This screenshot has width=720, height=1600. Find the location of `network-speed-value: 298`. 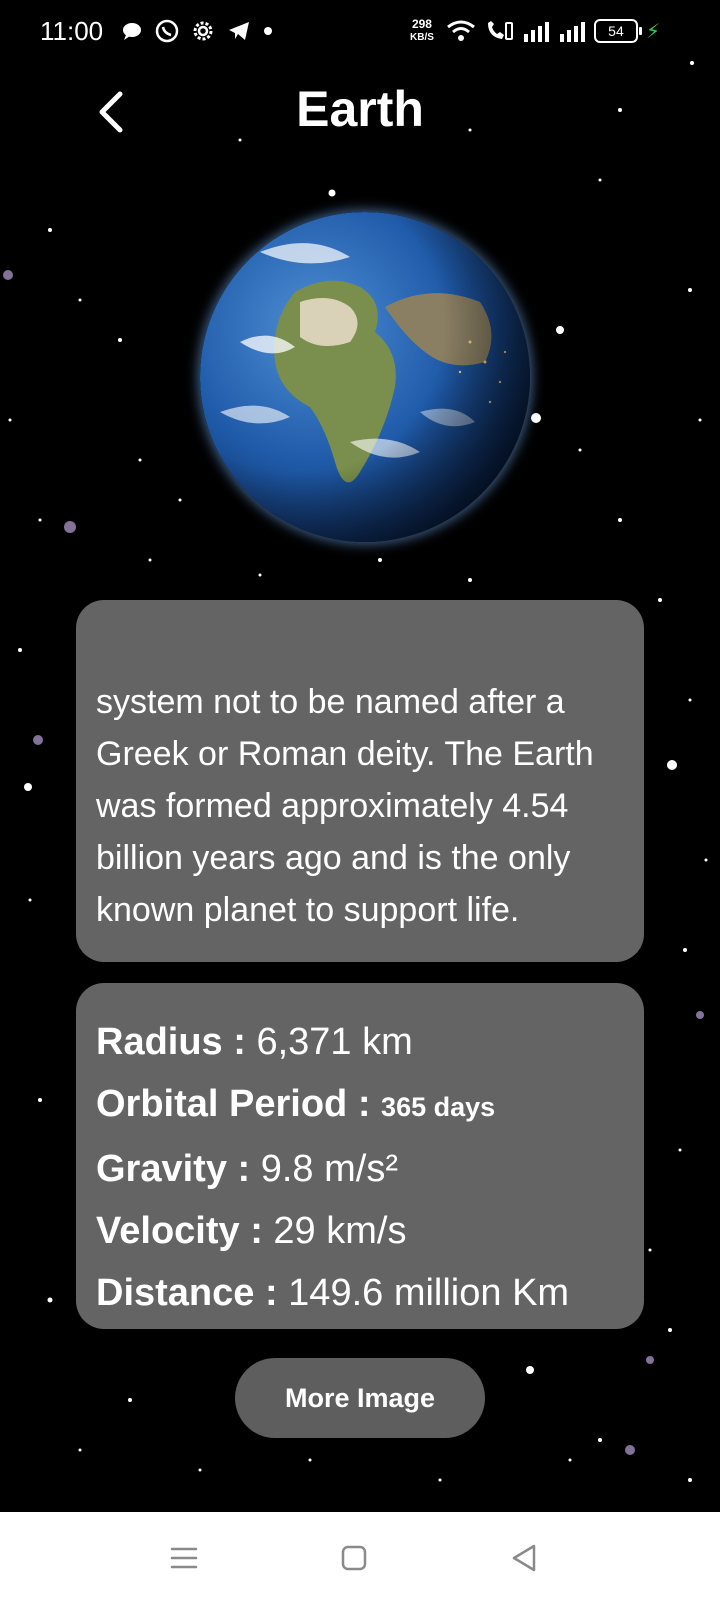

network-speed-value: 298 is located at coordinates (421, 24).